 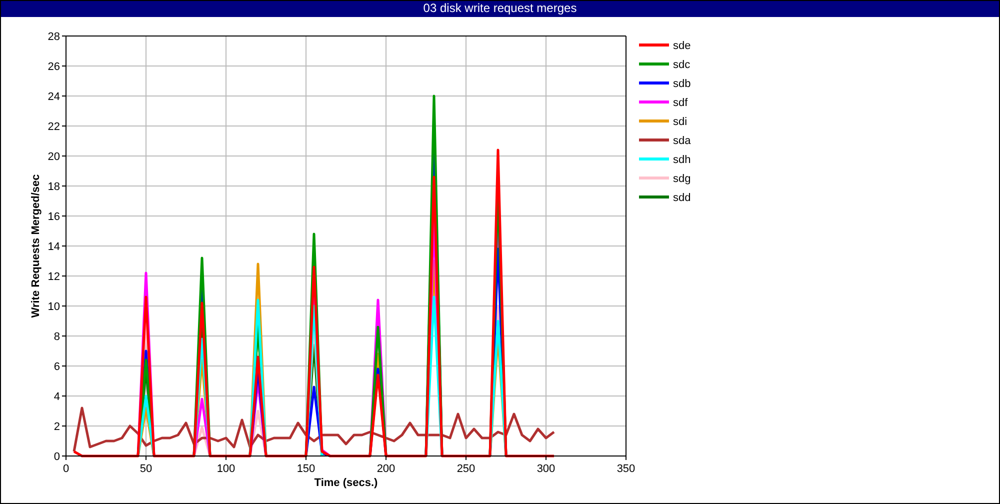 I want to click on tick-label: 6, so click(x=57, y=367).